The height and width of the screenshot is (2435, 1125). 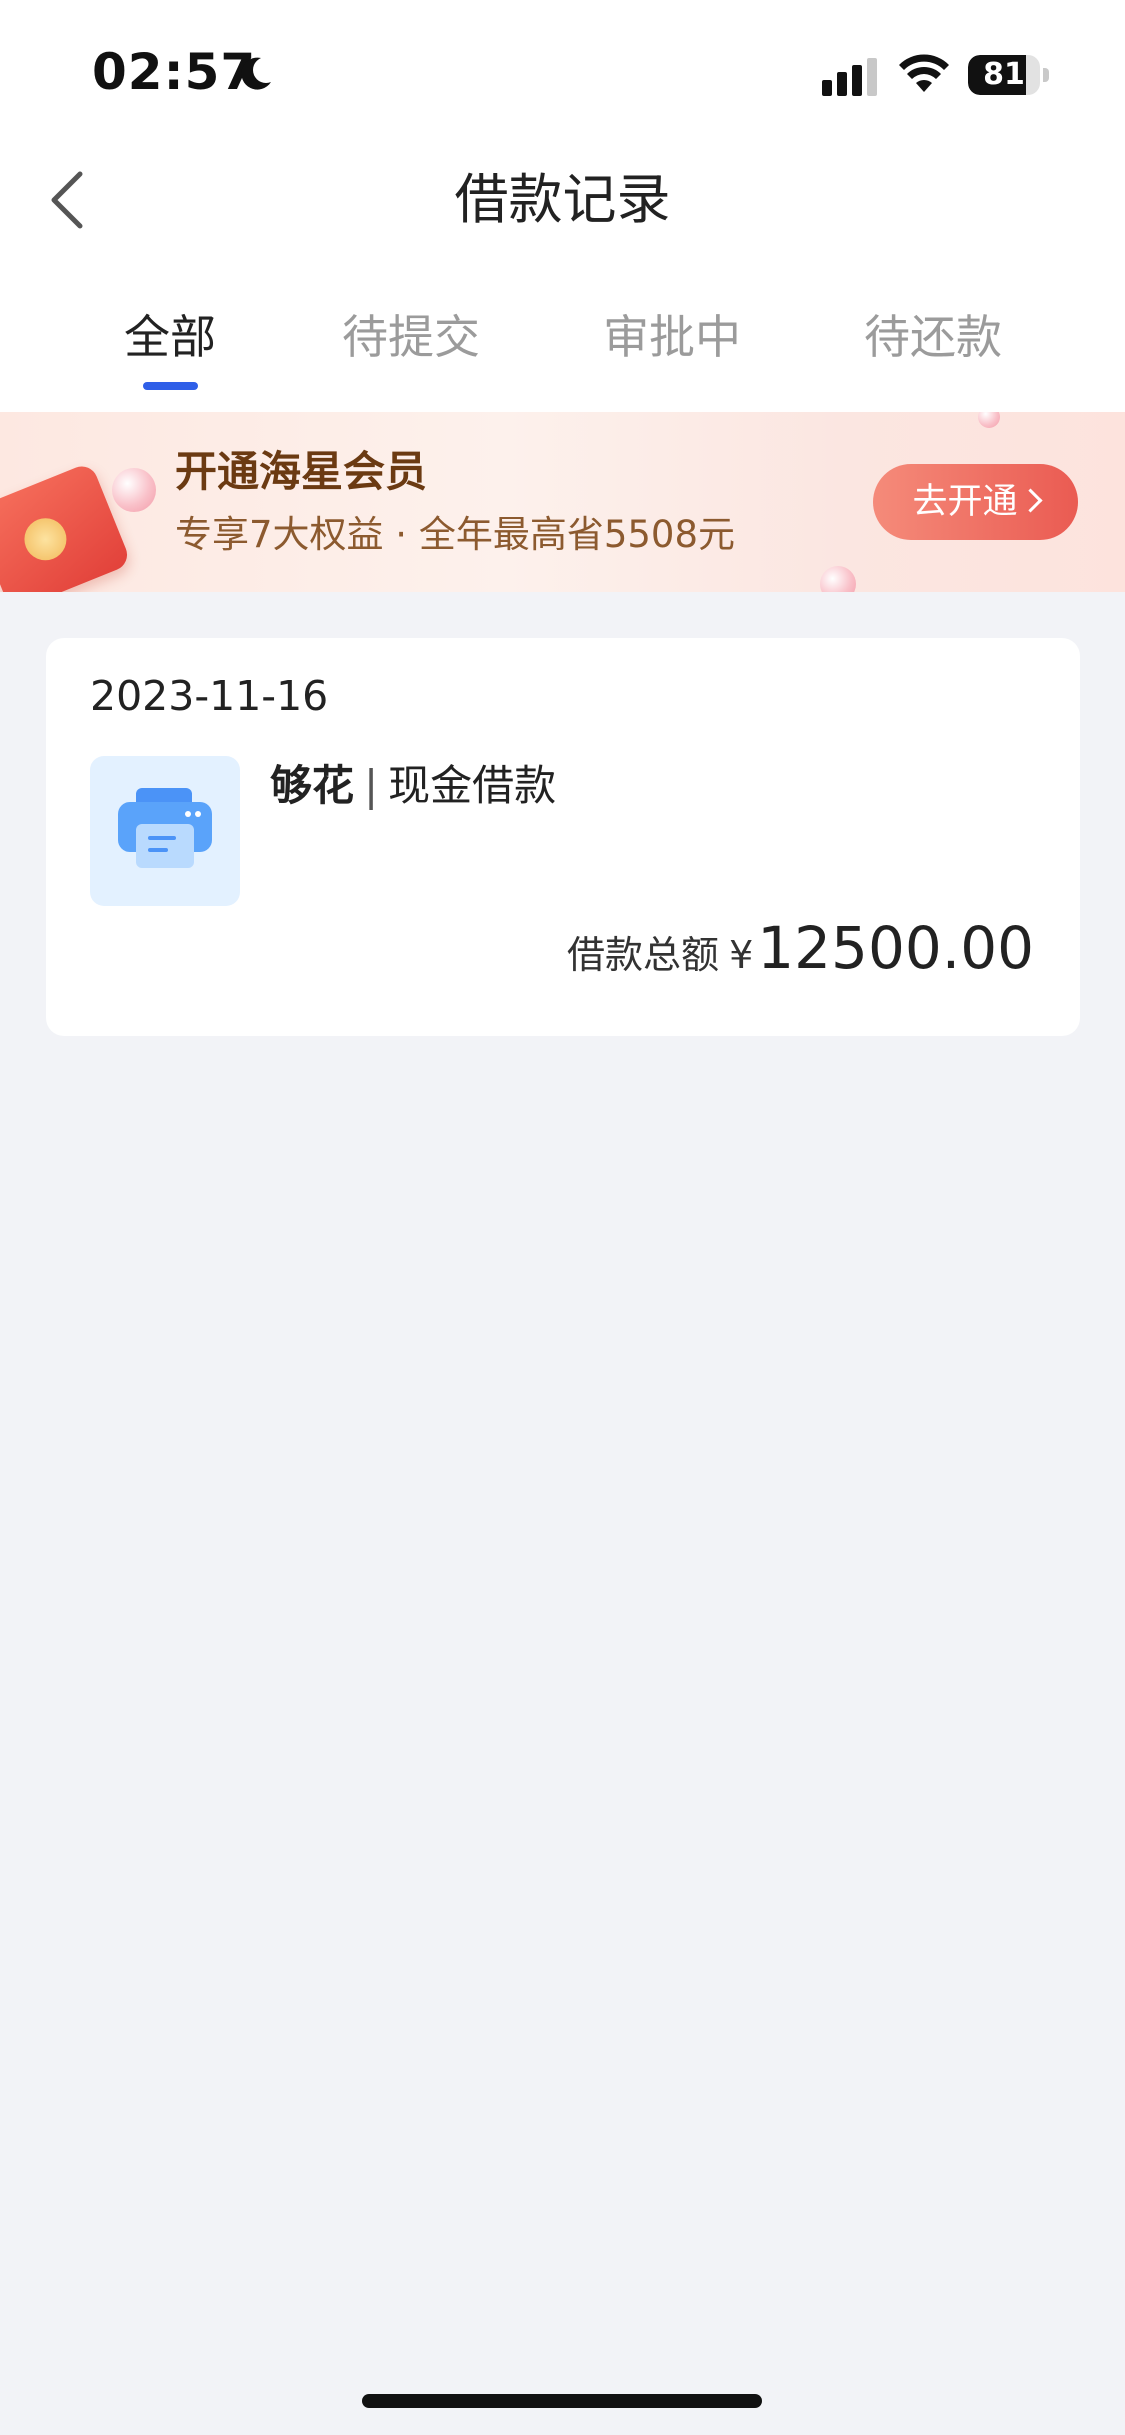 What do you see at coordinates (165, 828) in the screenshot?
I see `printer-icon` at bounding box center [165, 828].